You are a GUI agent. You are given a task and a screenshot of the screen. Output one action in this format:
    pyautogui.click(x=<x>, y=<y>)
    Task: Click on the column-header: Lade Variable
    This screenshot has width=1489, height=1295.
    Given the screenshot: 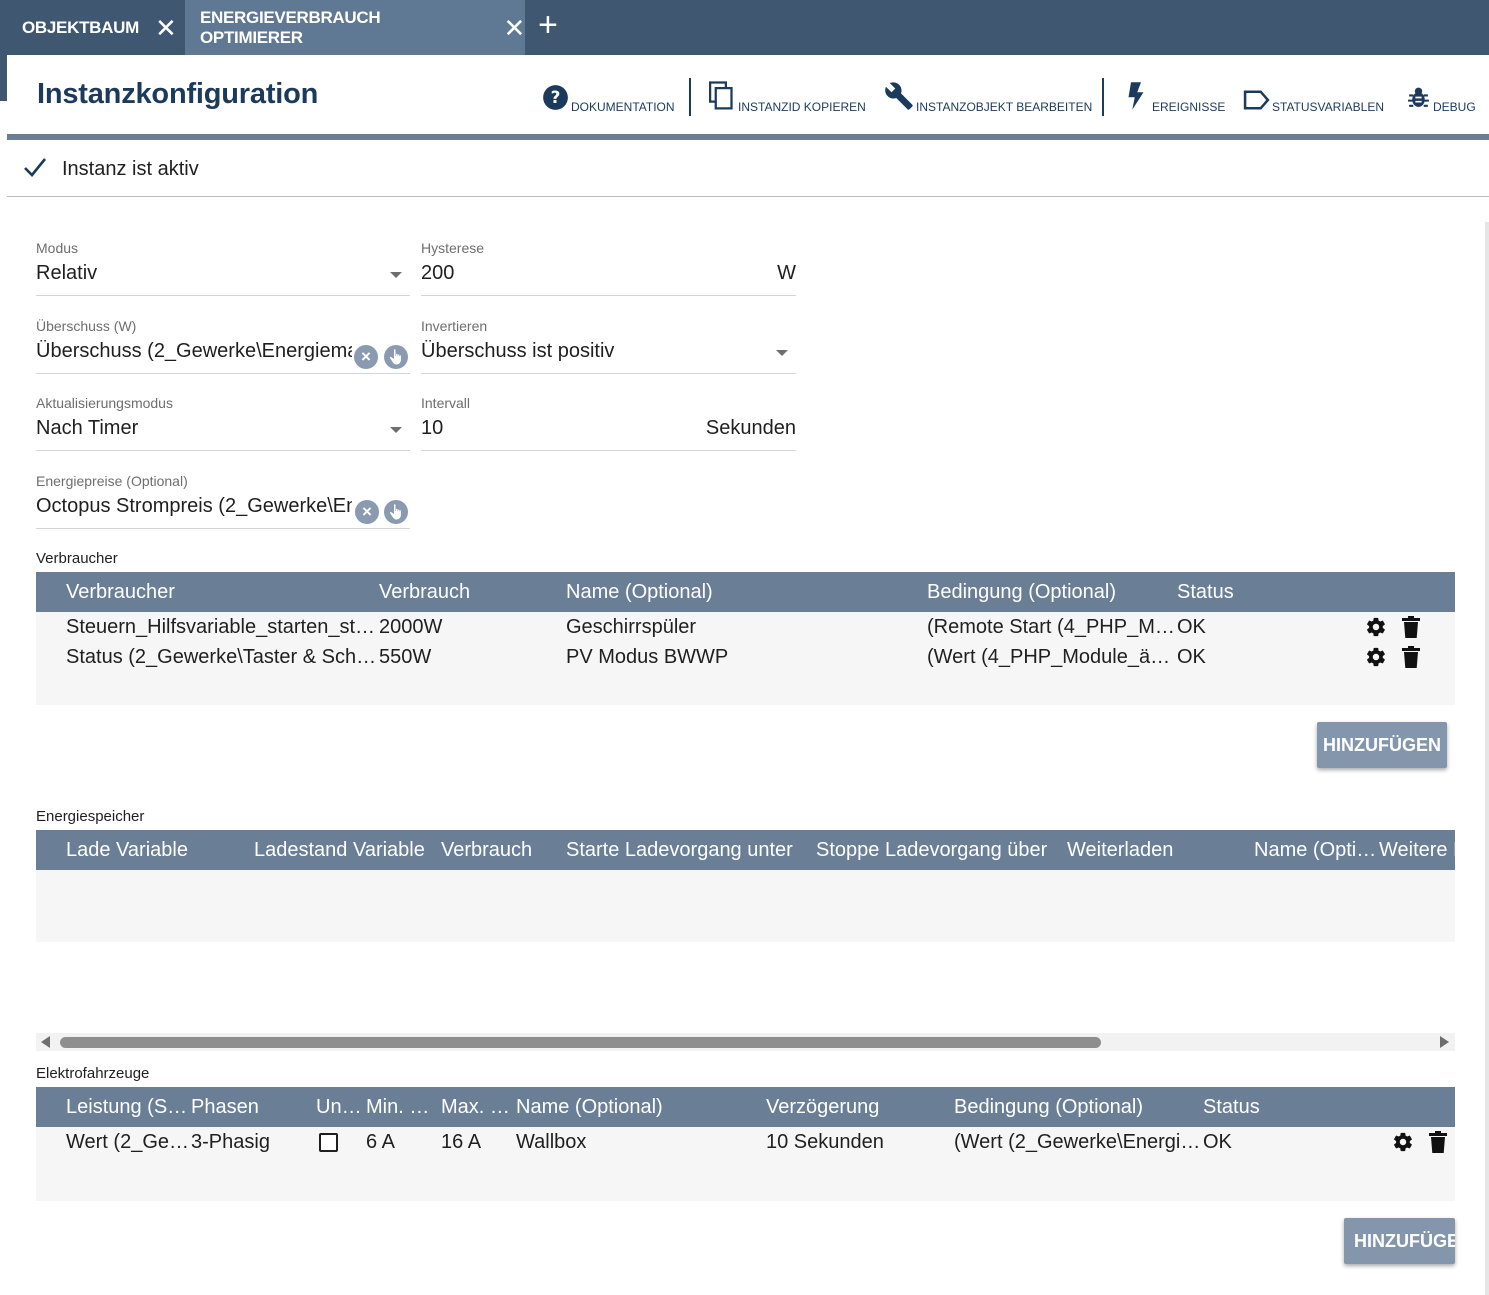 What is the action you would take?
    pyautogui.click(x=127, y=850)
    